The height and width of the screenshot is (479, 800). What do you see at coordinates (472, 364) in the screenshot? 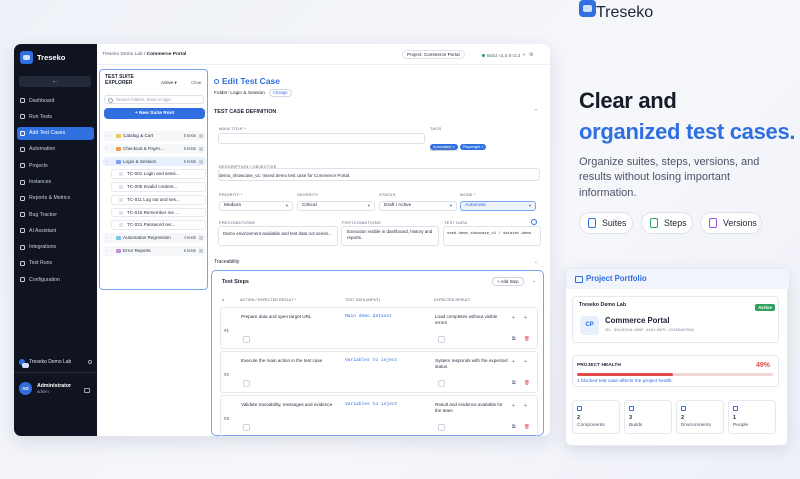
I see `step-expected-result: System responds with the expected status` at bounding box center [472, 364].